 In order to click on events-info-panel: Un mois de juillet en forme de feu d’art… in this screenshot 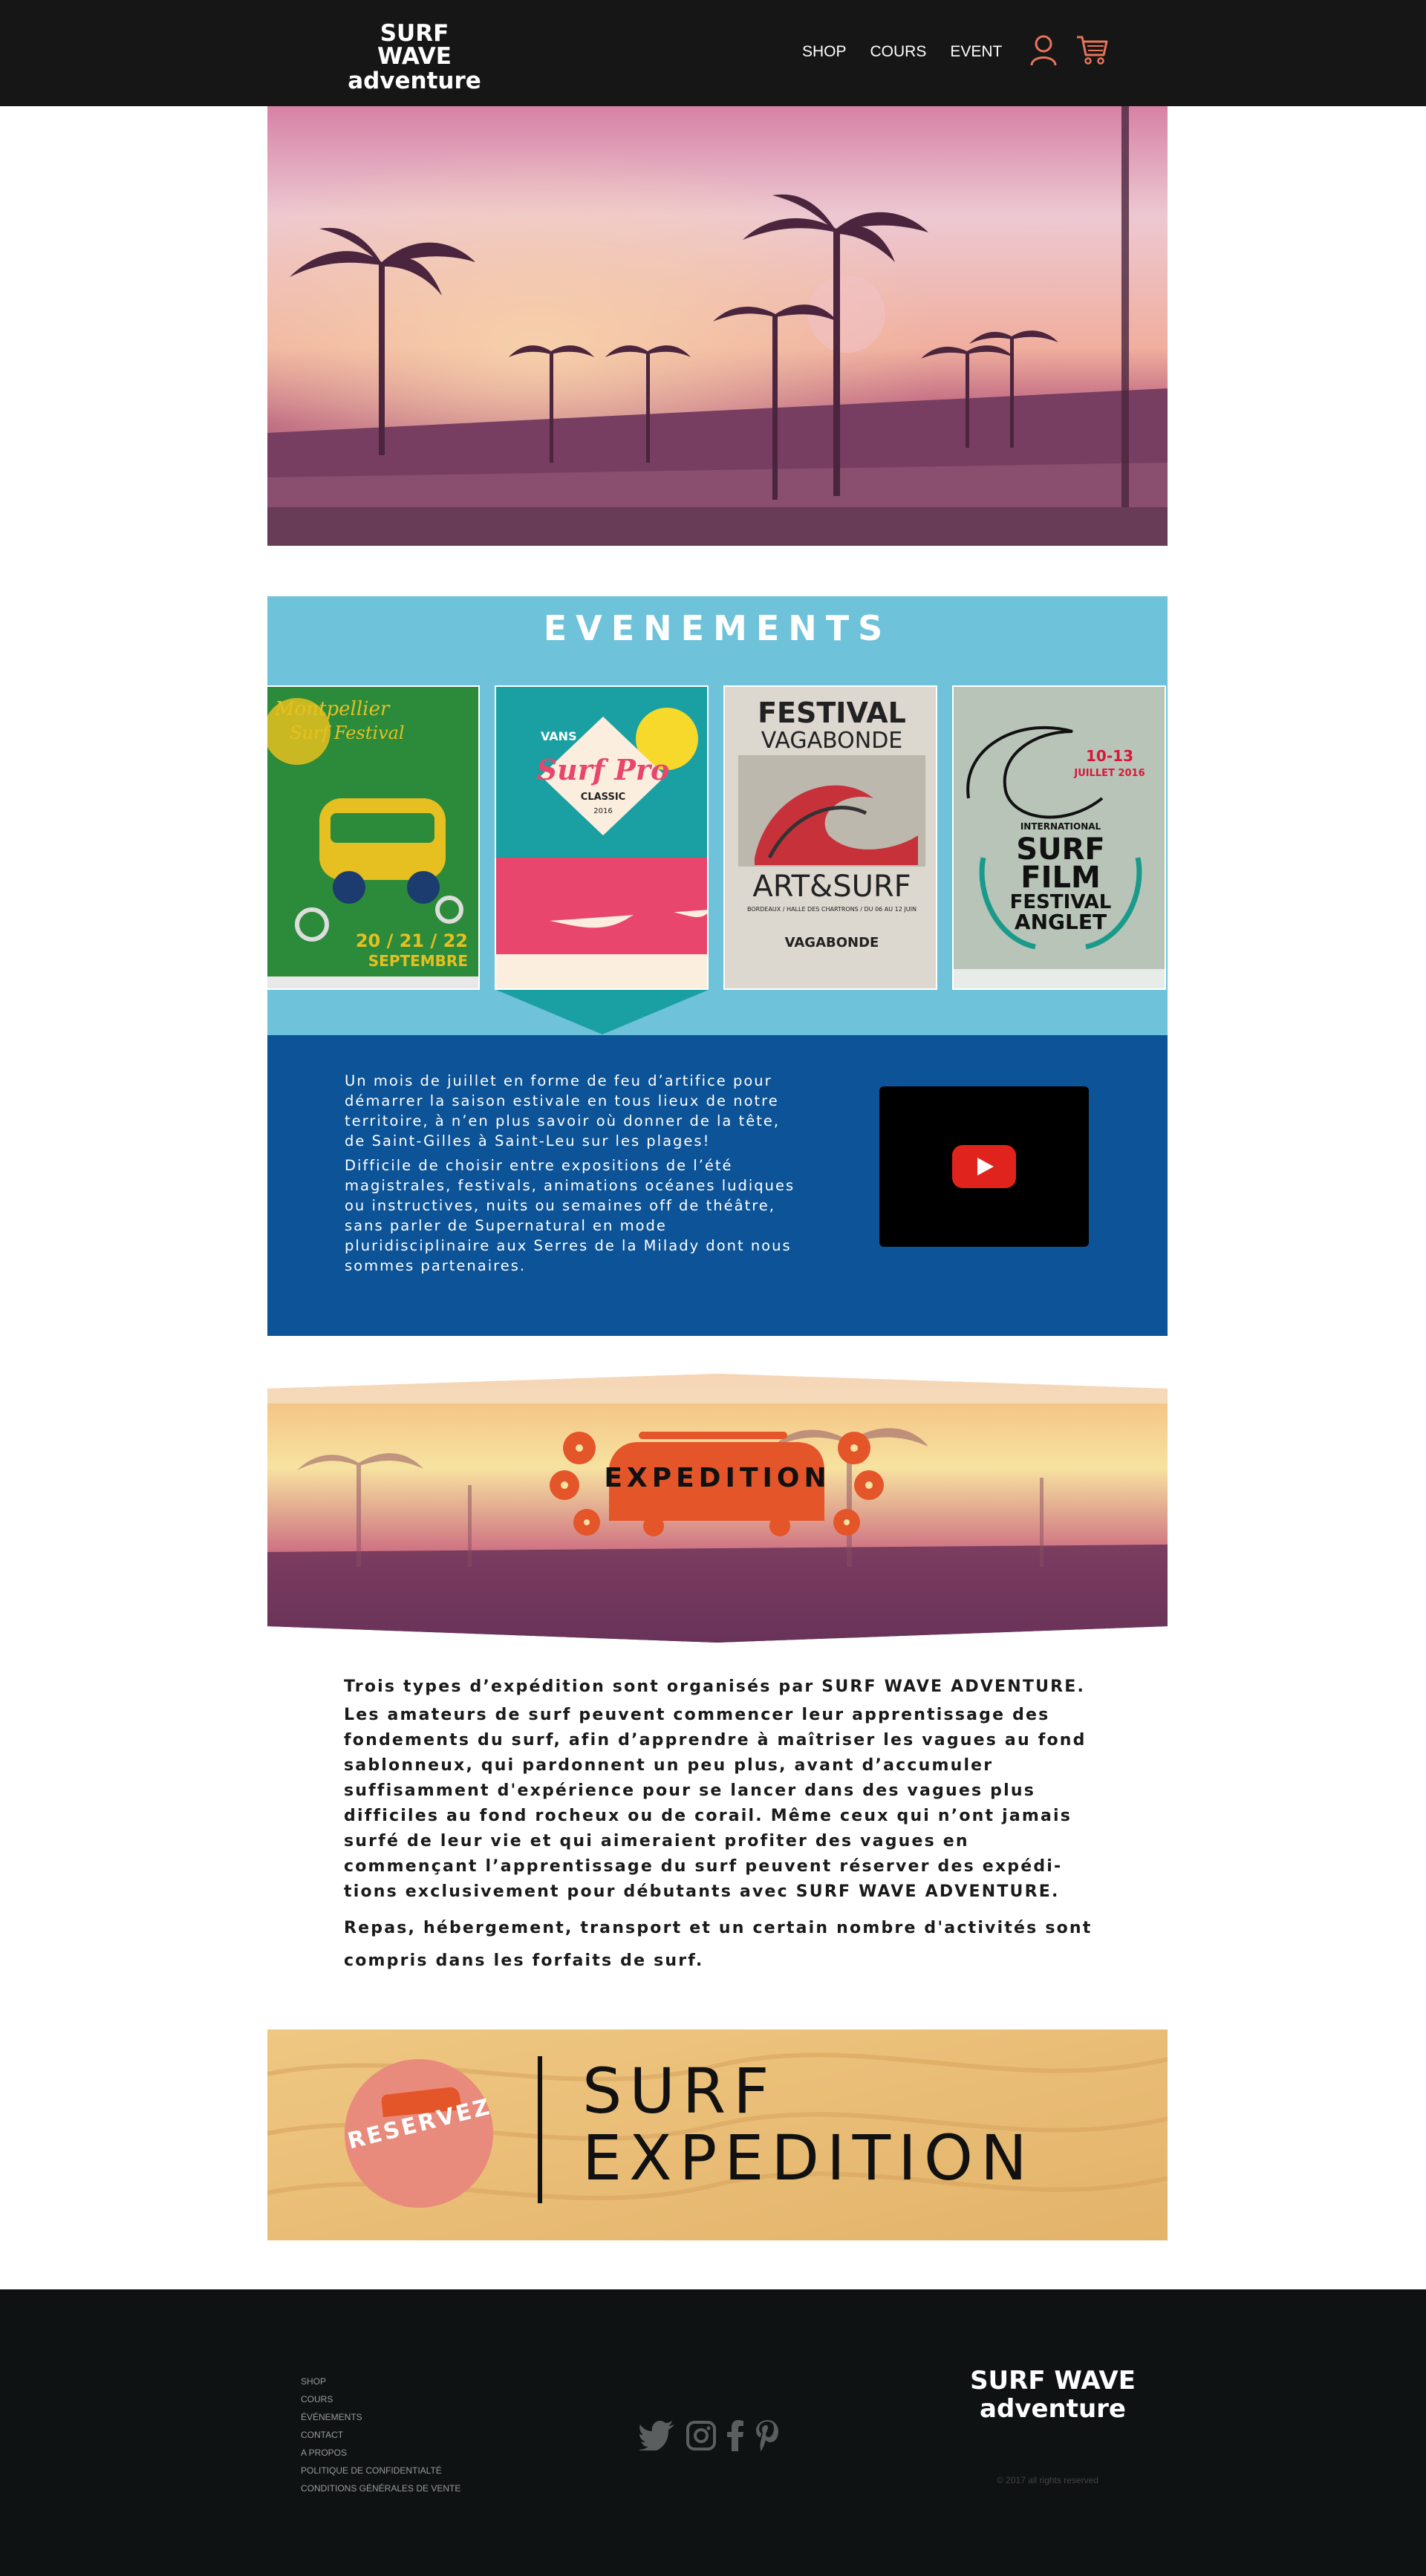, I will do `click(717, 1185)`.